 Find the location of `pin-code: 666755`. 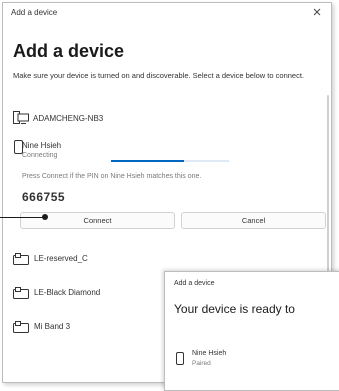

pin-code: 666755 is located at coordinates (44, 197).